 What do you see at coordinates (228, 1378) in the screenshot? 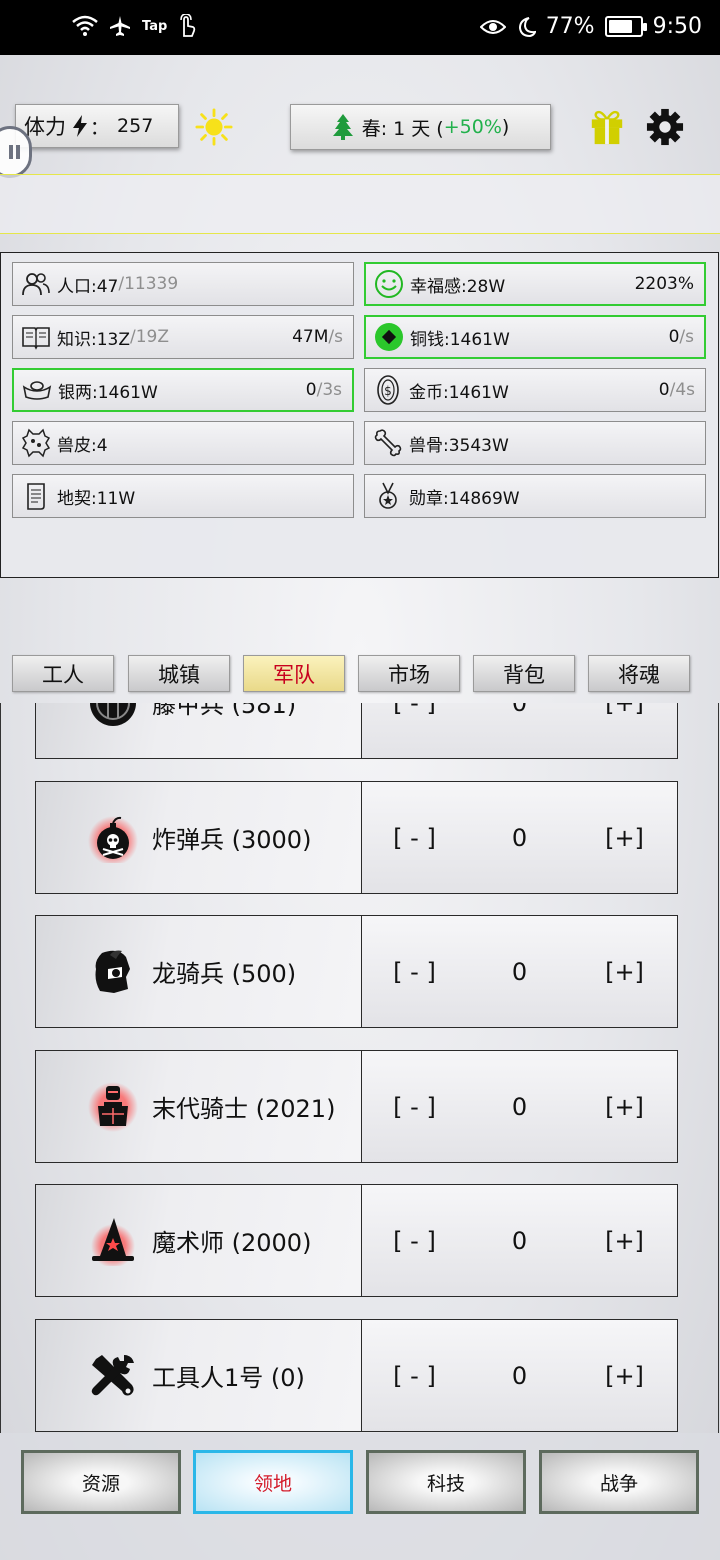
I see `unit-name: 工具人1号 (0)` at bounding box center [228, 1378].